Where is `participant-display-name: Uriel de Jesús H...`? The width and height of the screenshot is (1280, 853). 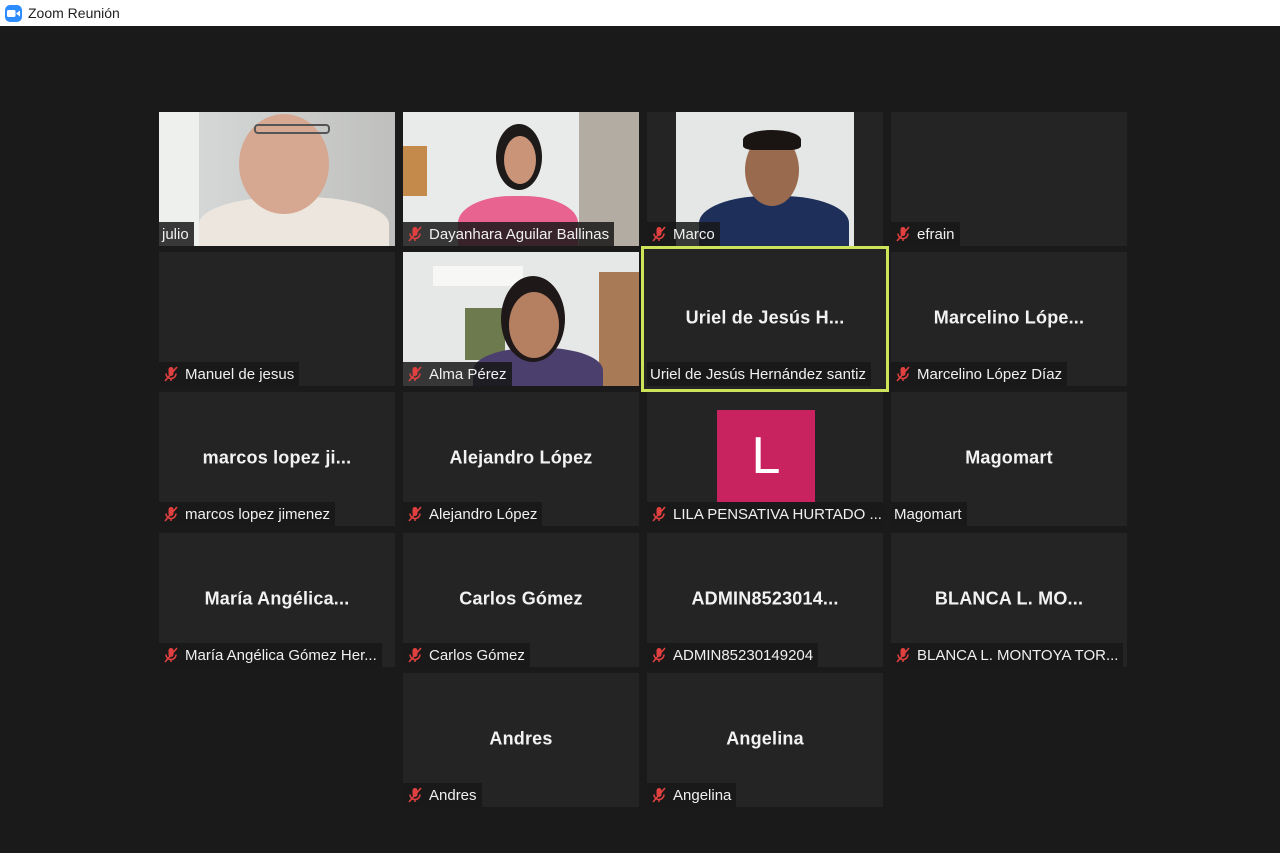
participant-display-name: Uriel de Jesús H... is located at coordinates (765, 317).